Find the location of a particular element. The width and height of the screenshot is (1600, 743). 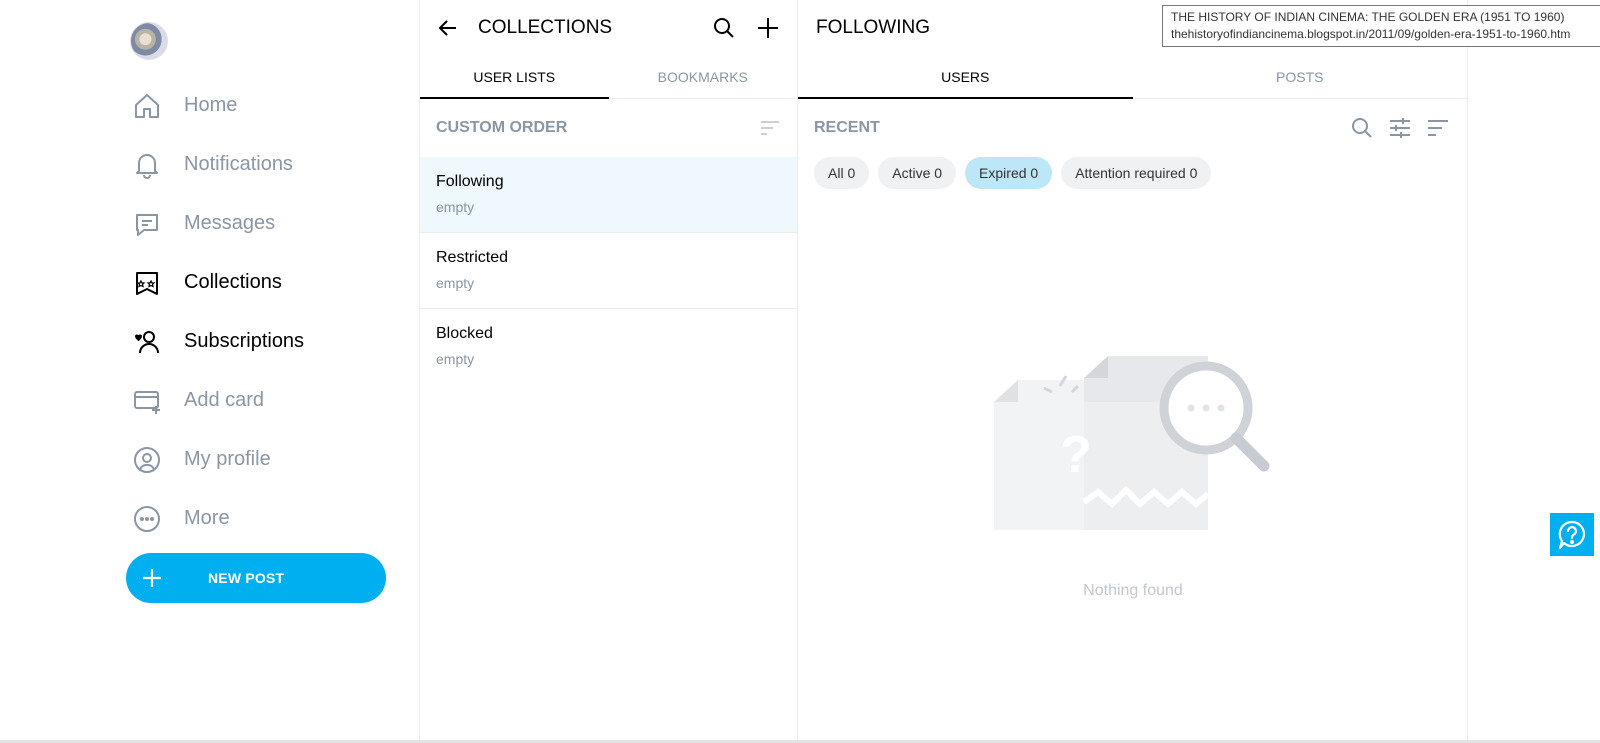

sidebar-item-label: Collections is located at coordinates (233, 282).